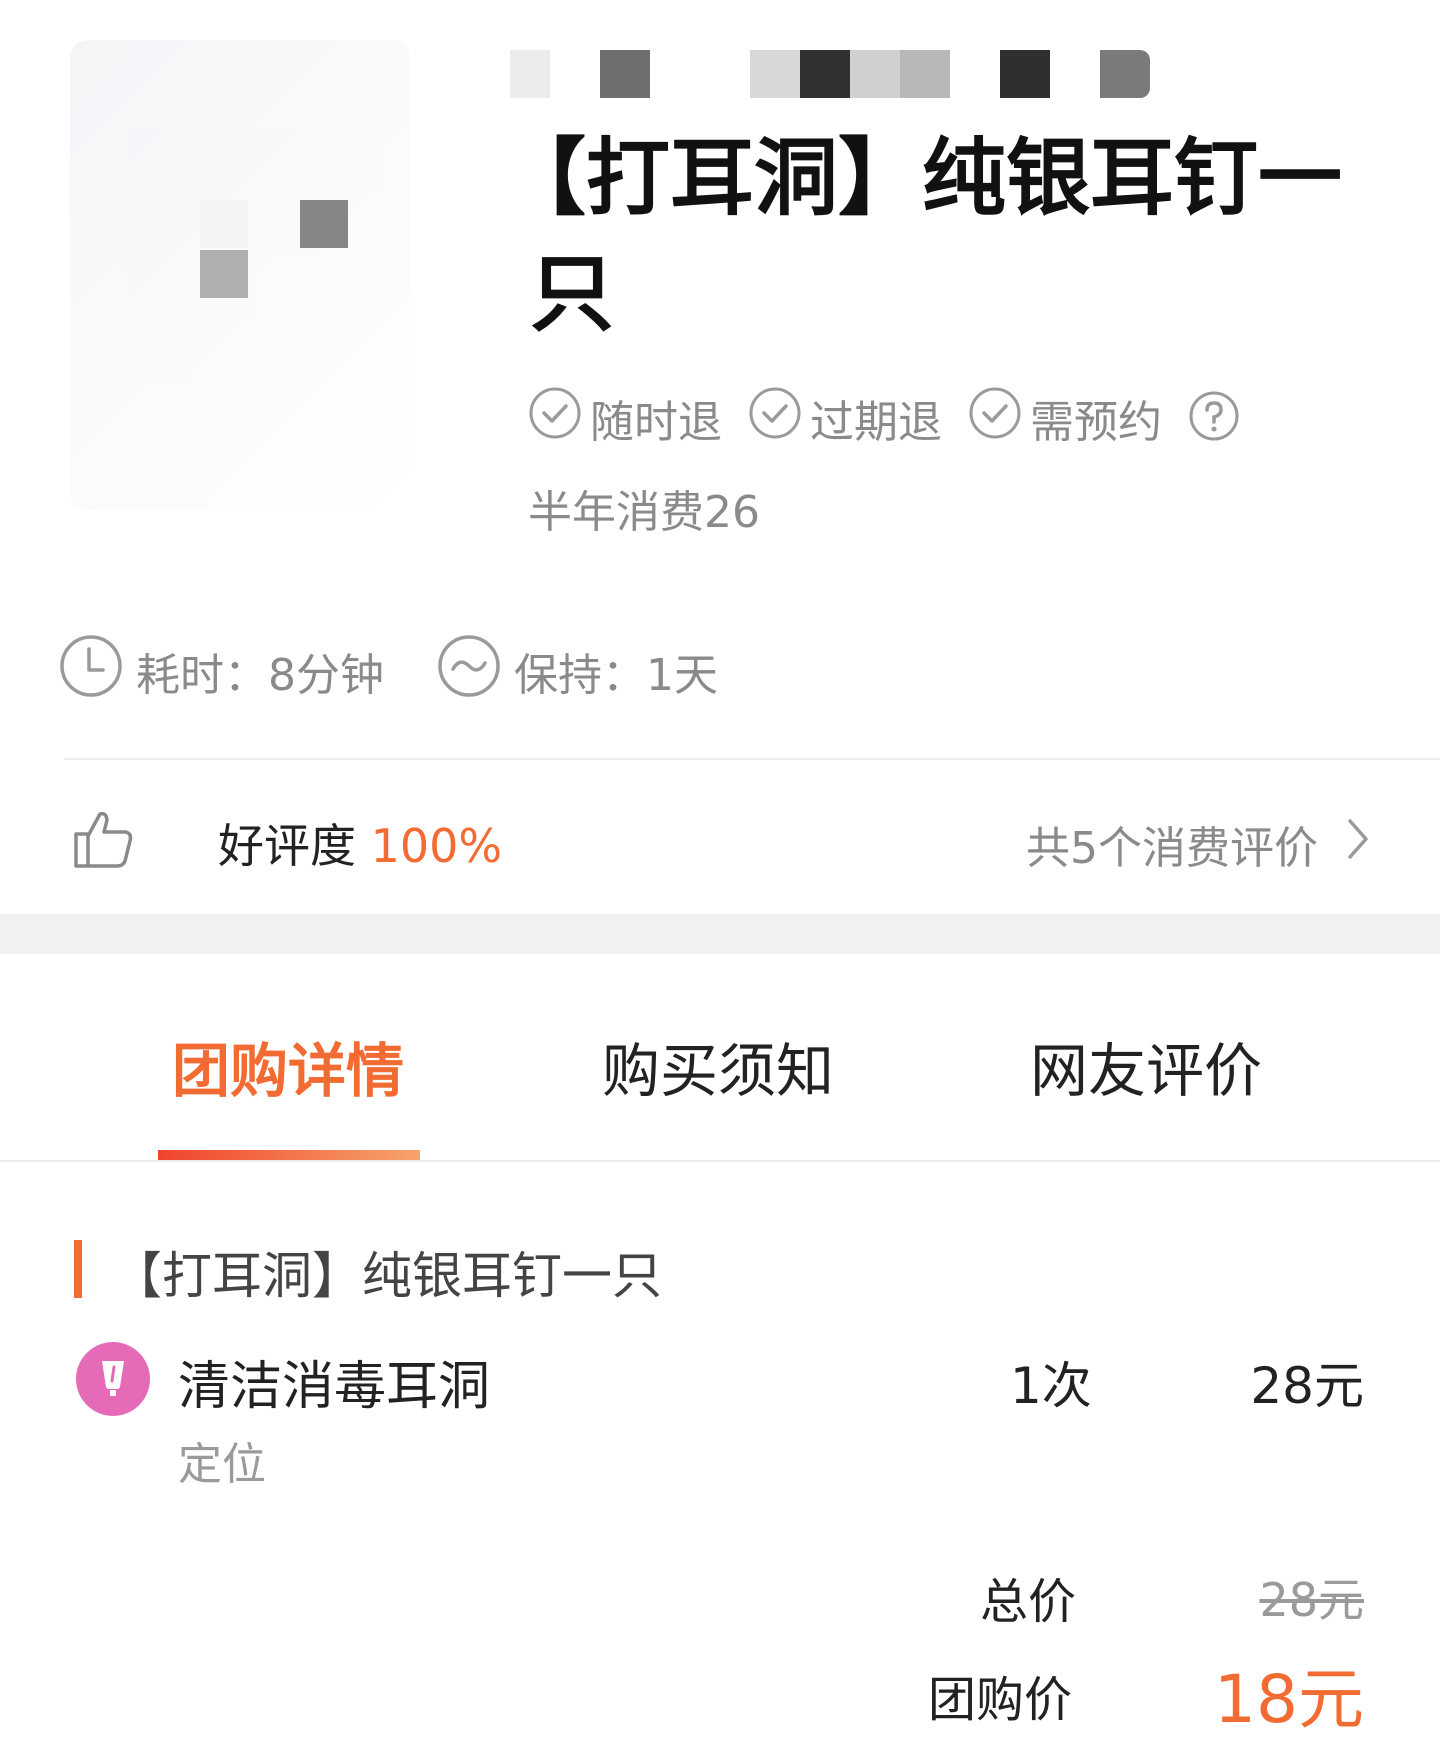 This screenshot has height=1754, width=1440. I want to click on reviews-link: 共5个消费评价, so click(1198, 844).